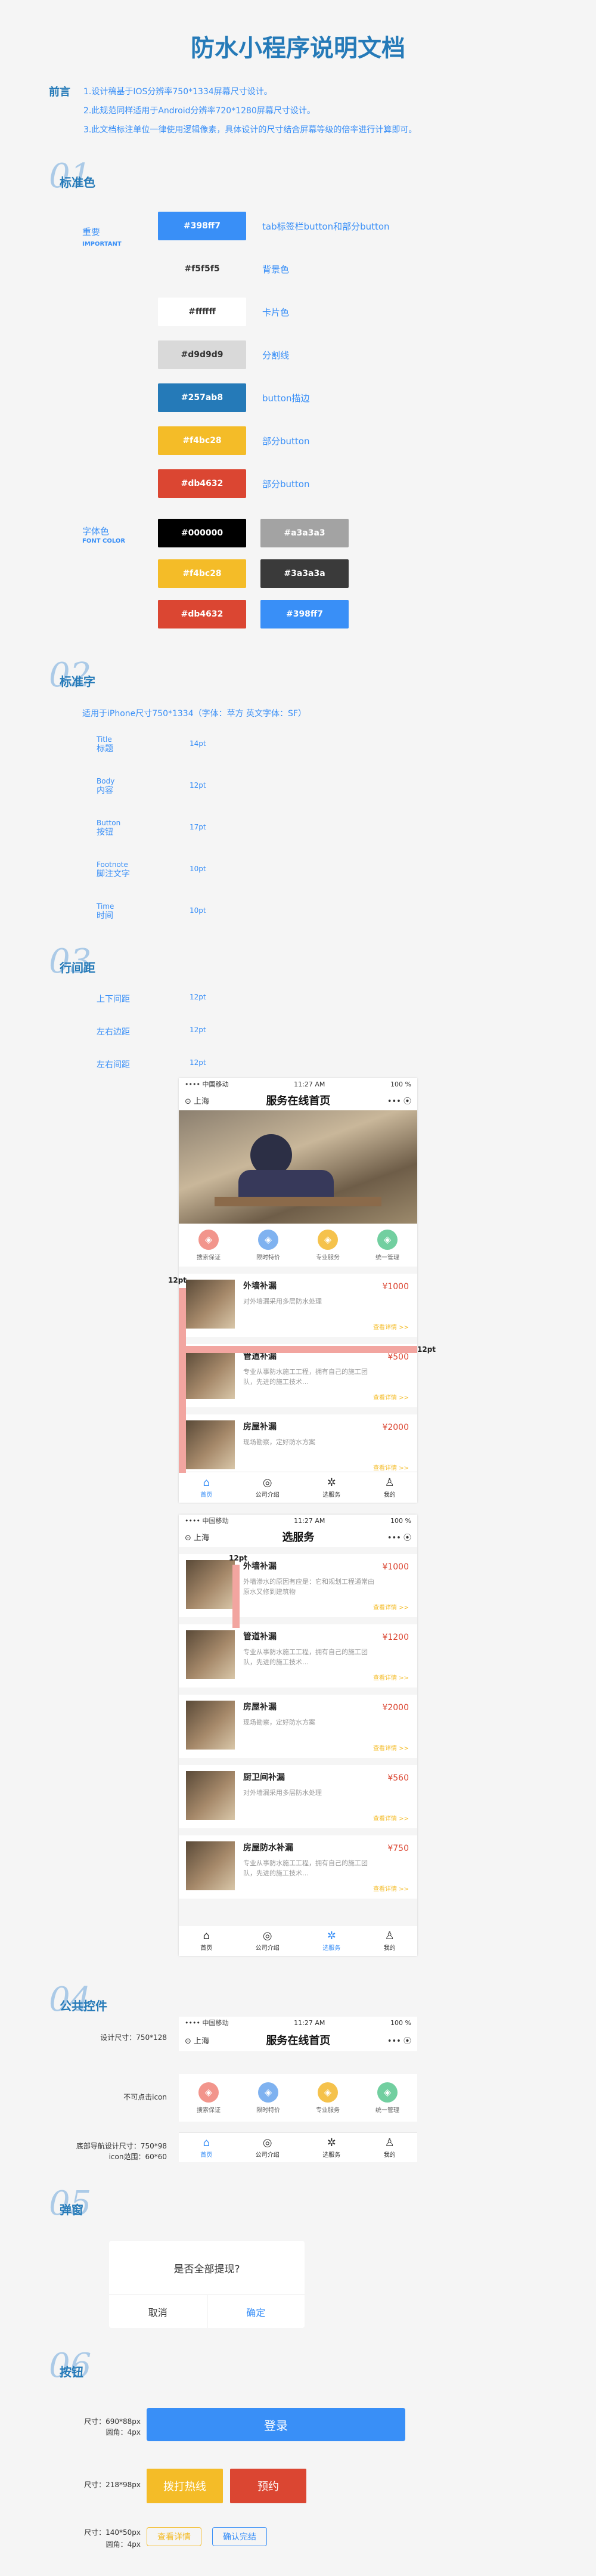 Image resolution: width=596 pixels, height=2576 pixels. Describe the element at coordinates (239, 2536) in the screenshot. I see `confirm-complete-button: 确认完结` at that location.